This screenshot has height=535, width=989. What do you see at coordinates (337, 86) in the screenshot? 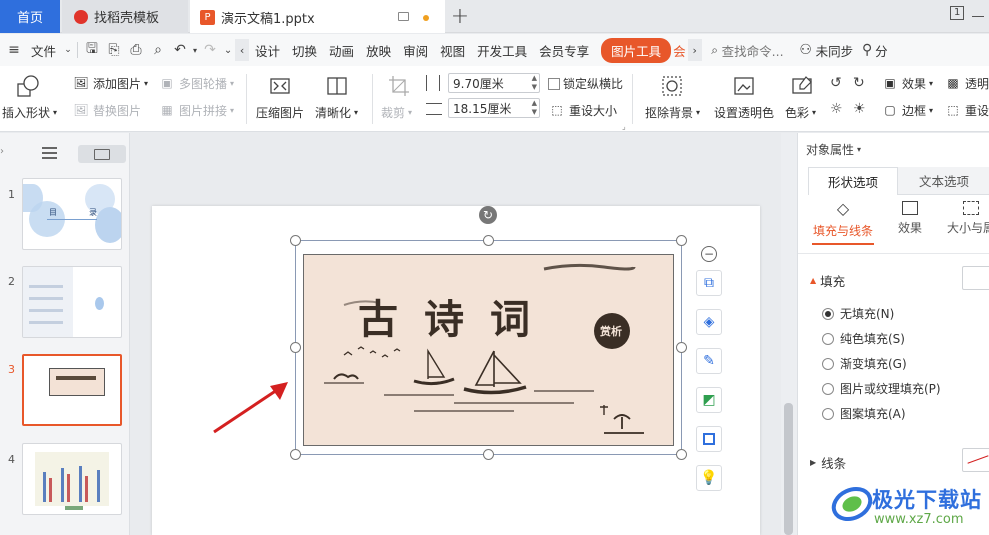
I see `sharpen-icon` at bounding box center [337, 86].